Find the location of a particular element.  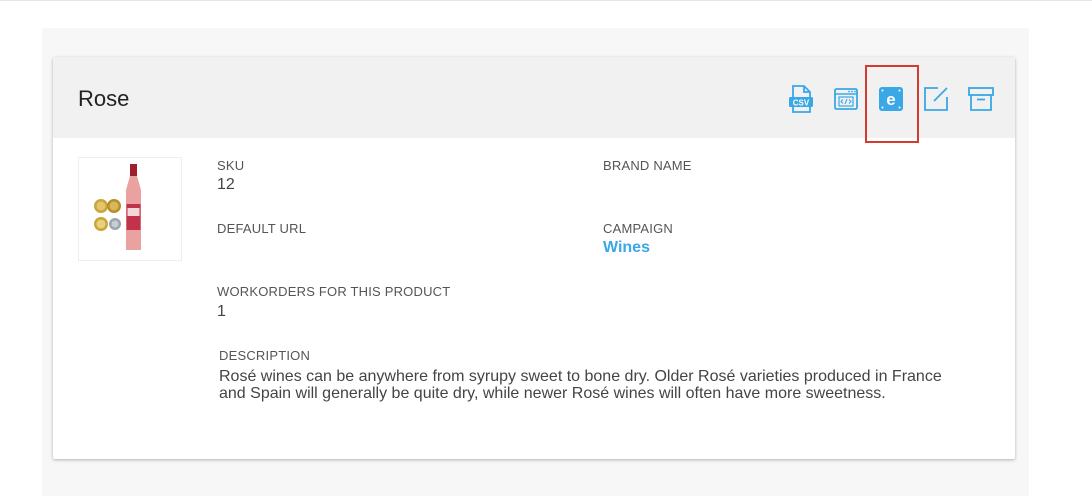

workorders-label: WORKORDERS FOR THIS PRODUCT is located at coordinates (334, 291).